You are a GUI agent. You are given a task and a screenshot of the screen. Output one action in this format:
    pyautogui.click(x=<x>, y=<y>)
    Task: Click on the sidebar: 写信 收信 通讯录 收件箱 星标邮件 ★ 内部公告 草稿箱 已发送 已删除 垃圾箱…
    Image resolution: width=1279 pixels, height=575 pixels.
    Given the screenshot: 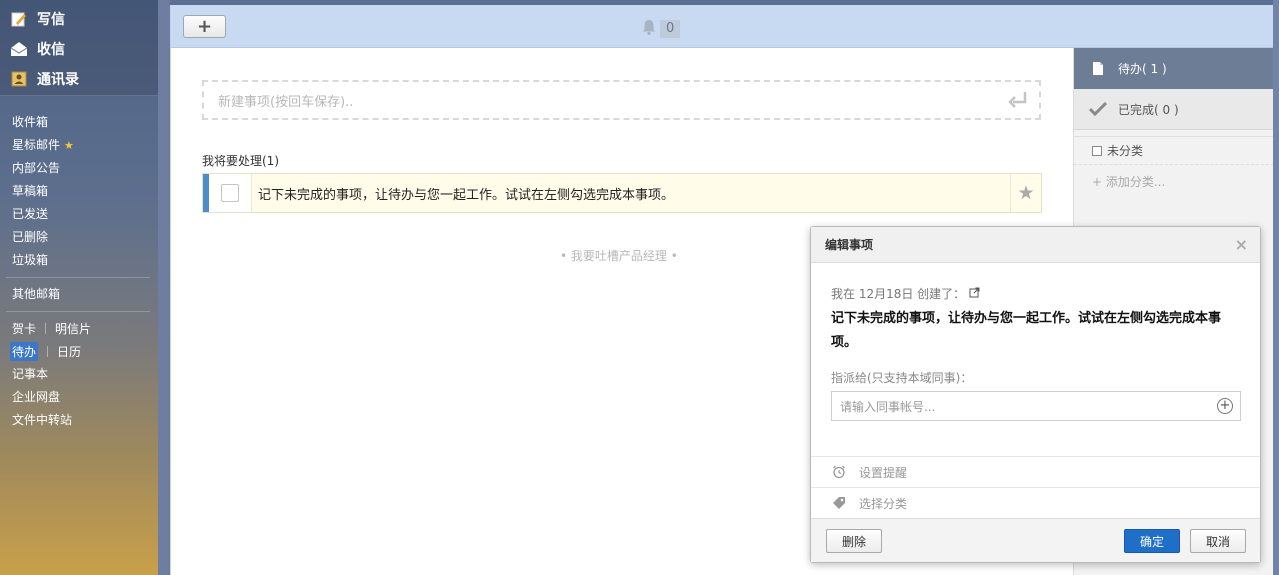 What is the action you would take?
    pyautogui.click(x=79, y=287)
    